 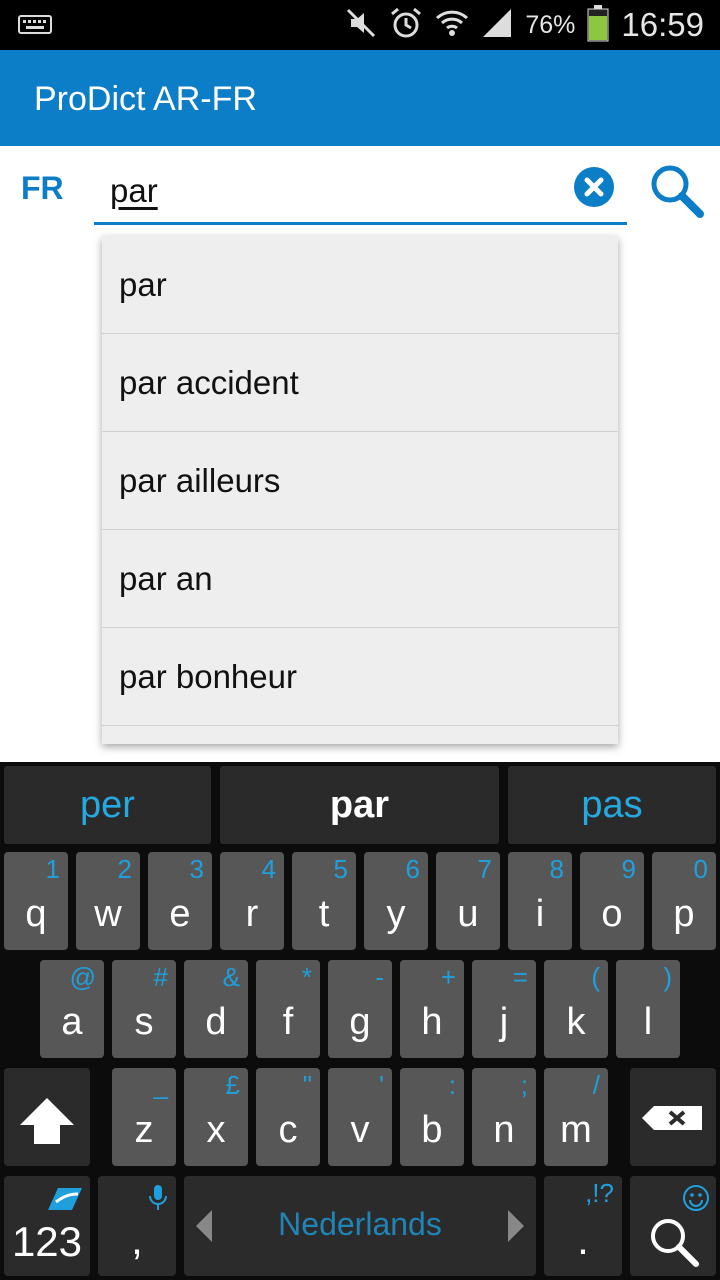 I want to click on keyboard-notification-icon, so click(x=35, y=26).